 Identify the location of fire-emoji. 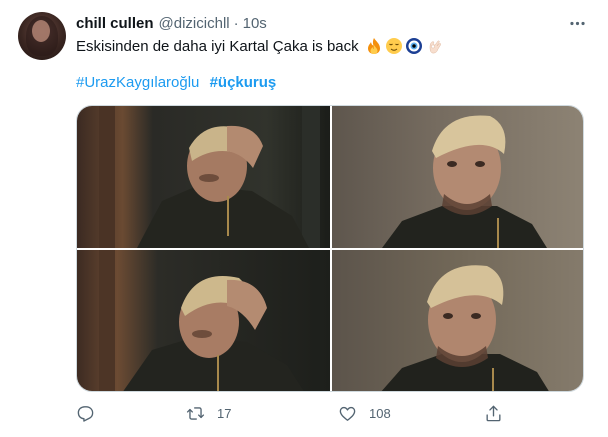
(373, 46).